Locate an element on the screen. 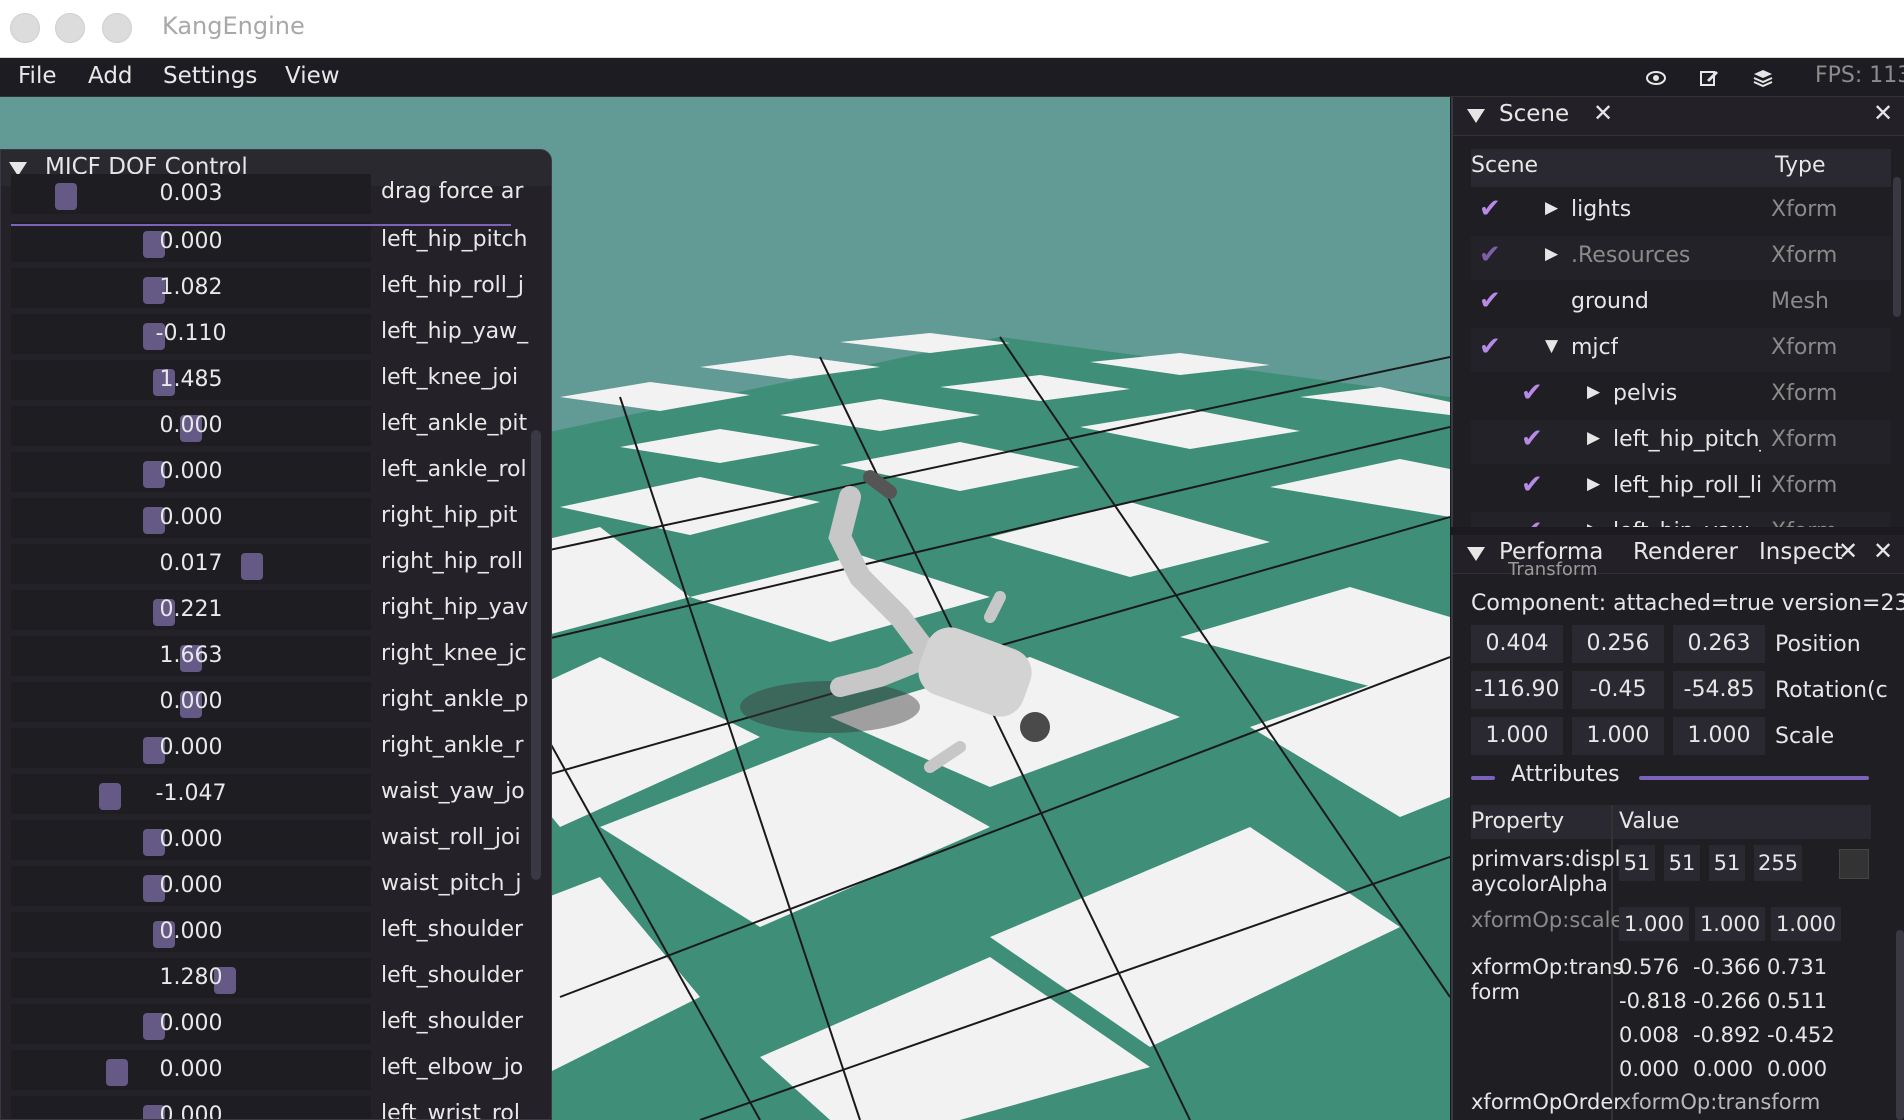 This screenshot has width=1904, height=1120. menu-settings: Settings is located at coordinates (210, 76).